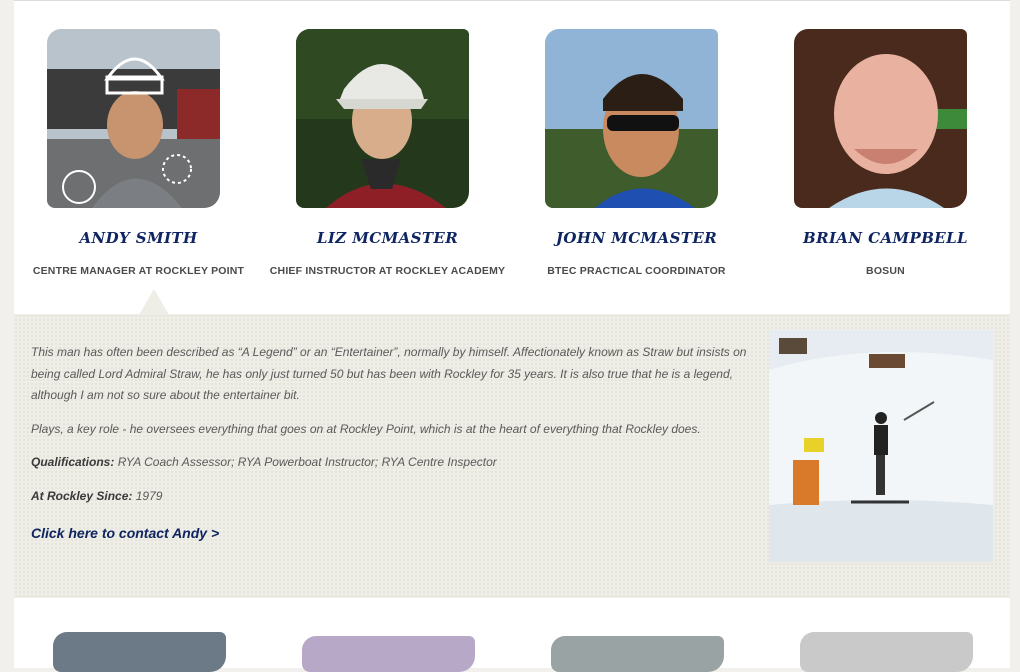 This screenshot has width=1020, height=672. I want to click on since-value: 1979, so click(149, 495).